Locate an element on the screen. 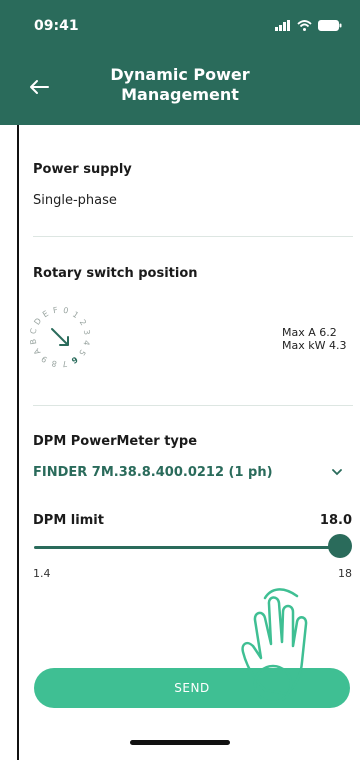 The height and width of the screenshot is (760, 360). dial-pointer-icon is located at coordinates (60, 337).